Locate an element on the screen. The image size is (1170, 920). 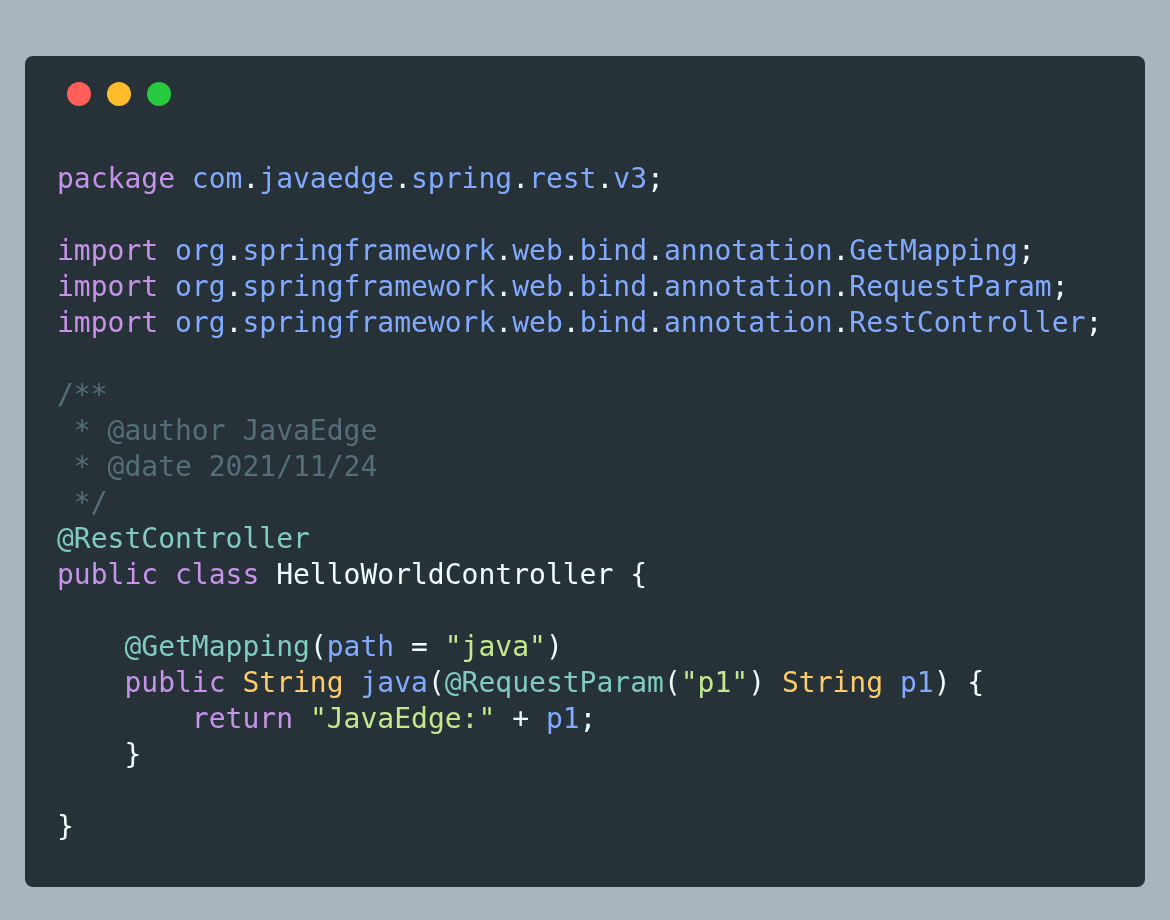
code-line: @GetMapping(path = "java") is located at coordinates (343, 647).